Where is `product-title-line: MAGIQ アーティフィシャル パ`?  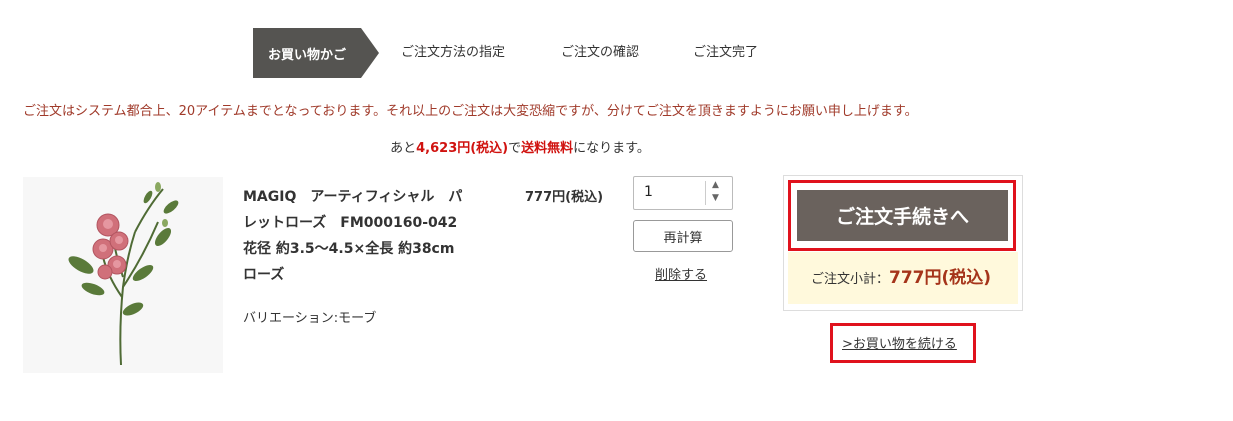
product-title-line: MAGIQ アーティフィシャル パ is located at coordinates (353, 197).